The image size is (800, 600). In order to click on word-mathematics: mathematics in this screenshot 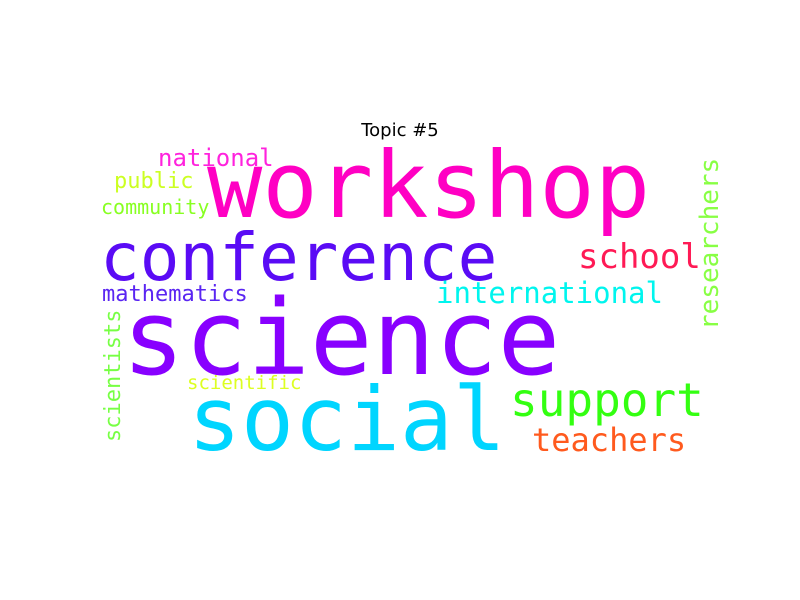, I will do `click(175, 294)`.